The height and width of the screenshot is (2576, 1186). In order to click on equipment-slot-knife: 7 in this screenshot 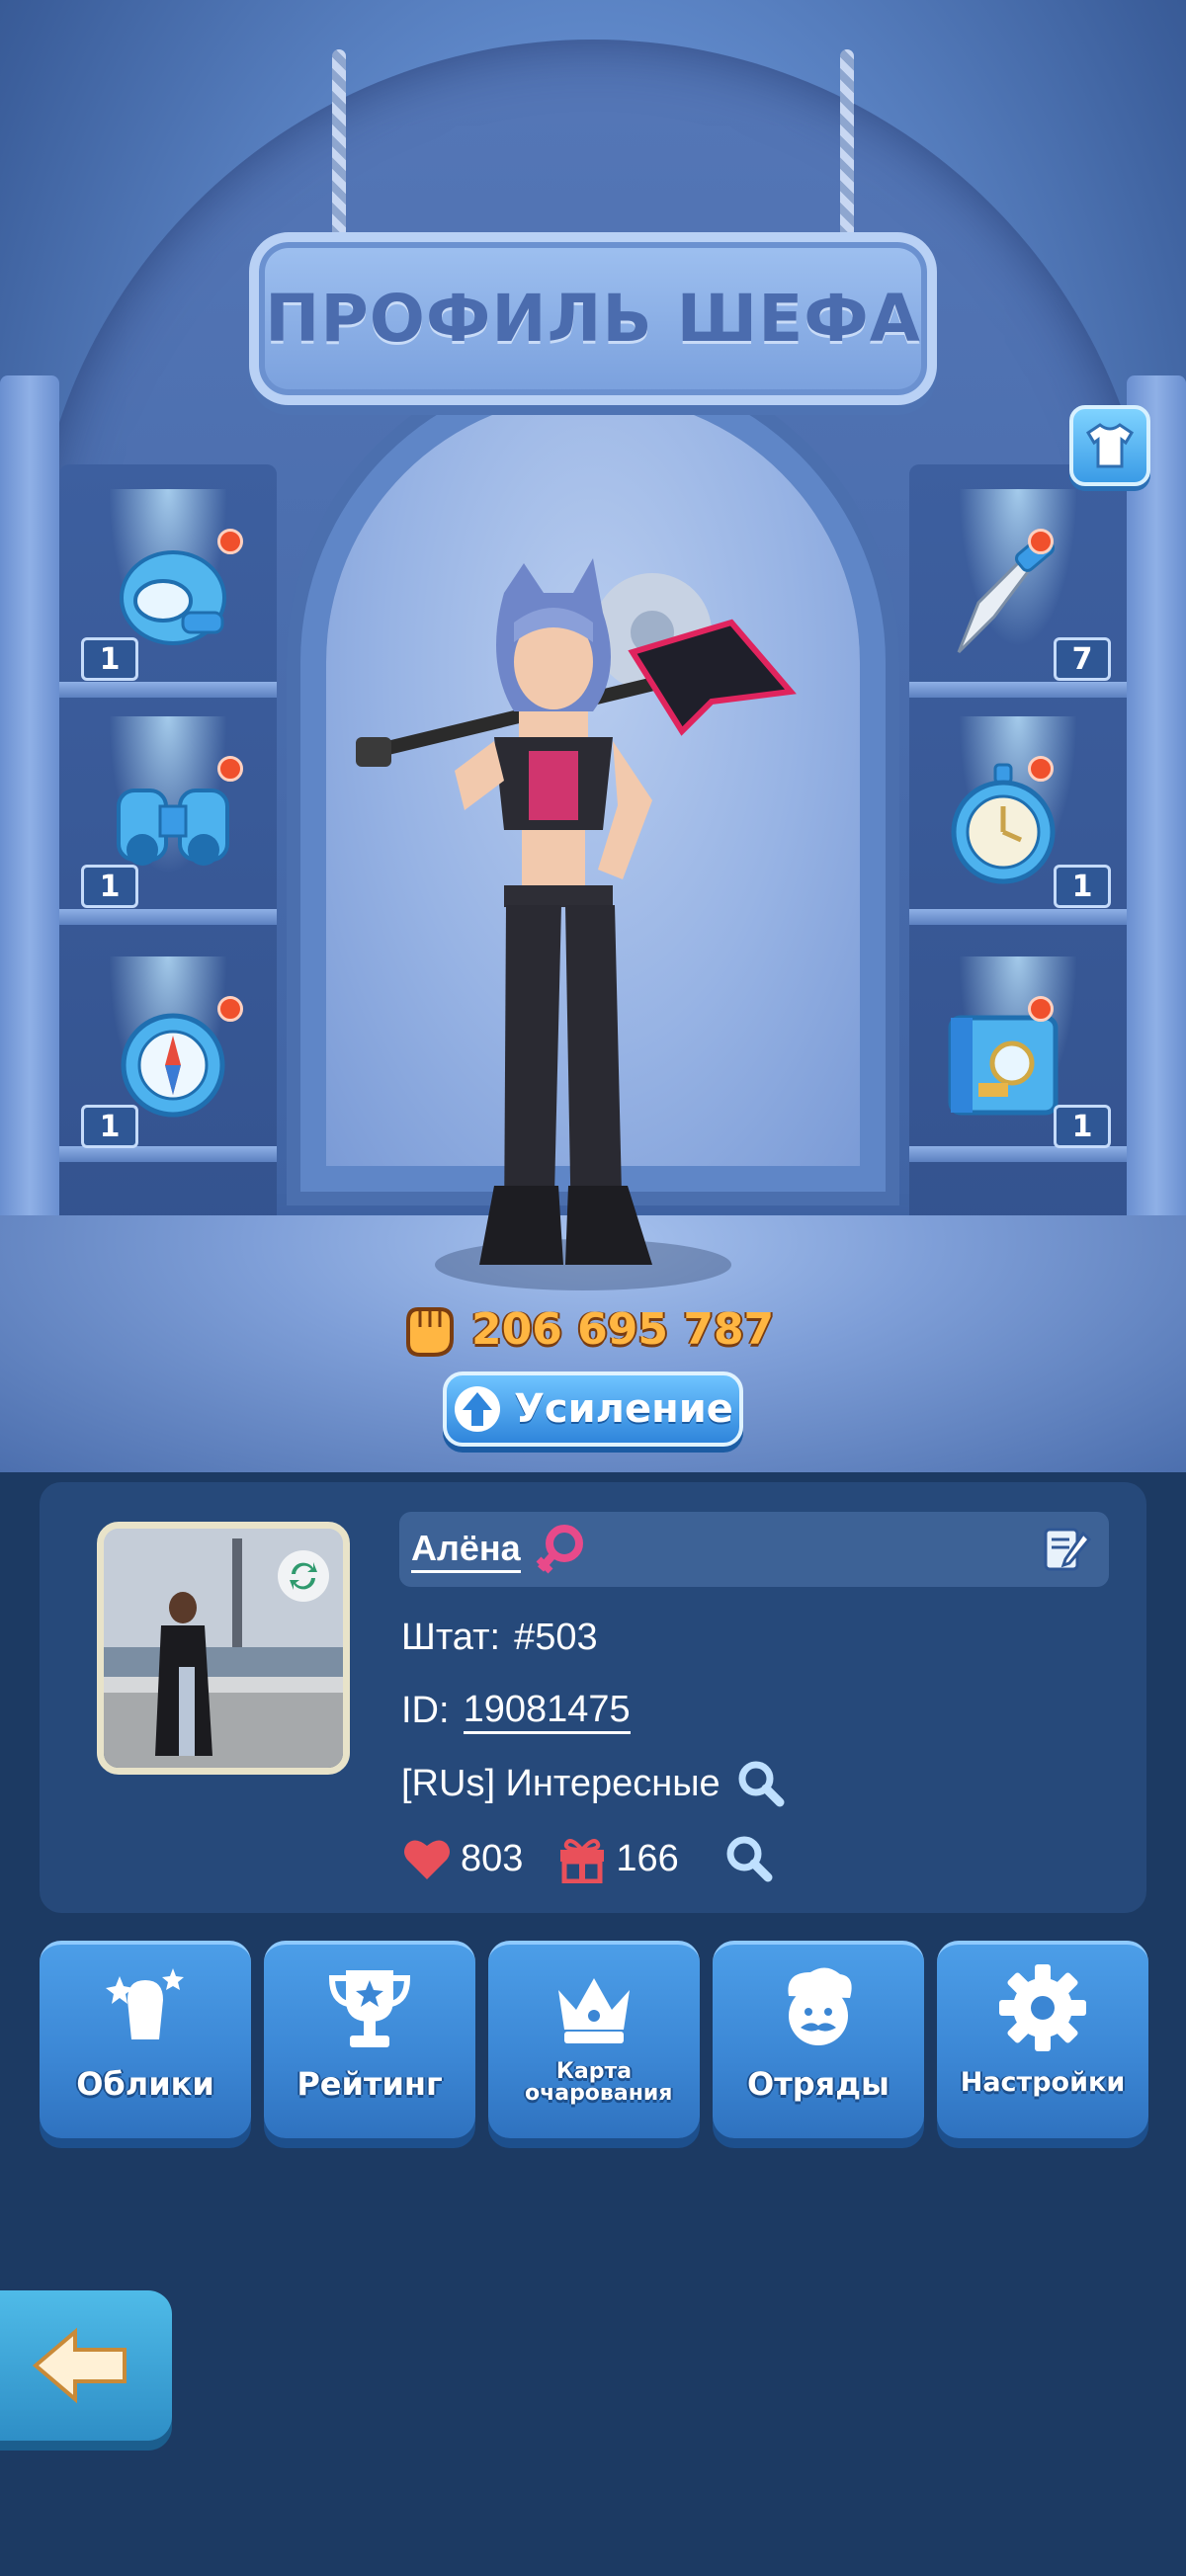, I will do `click(1018, 588)`.